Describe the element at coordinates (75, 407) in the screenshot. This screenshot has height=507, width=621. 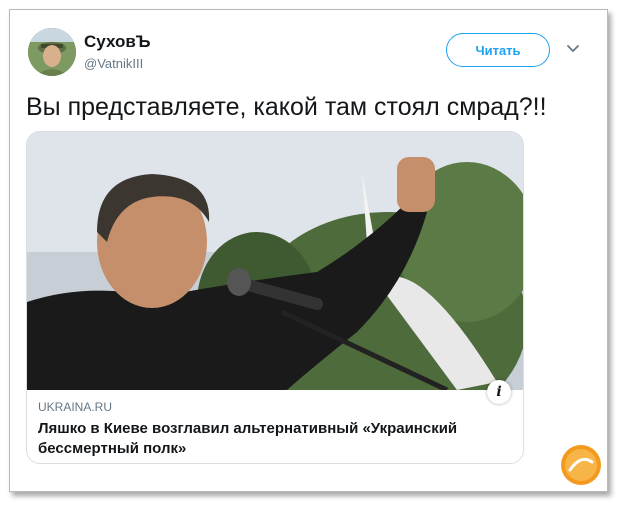
I see `card-domain: UKRAINA.RU` at that location.